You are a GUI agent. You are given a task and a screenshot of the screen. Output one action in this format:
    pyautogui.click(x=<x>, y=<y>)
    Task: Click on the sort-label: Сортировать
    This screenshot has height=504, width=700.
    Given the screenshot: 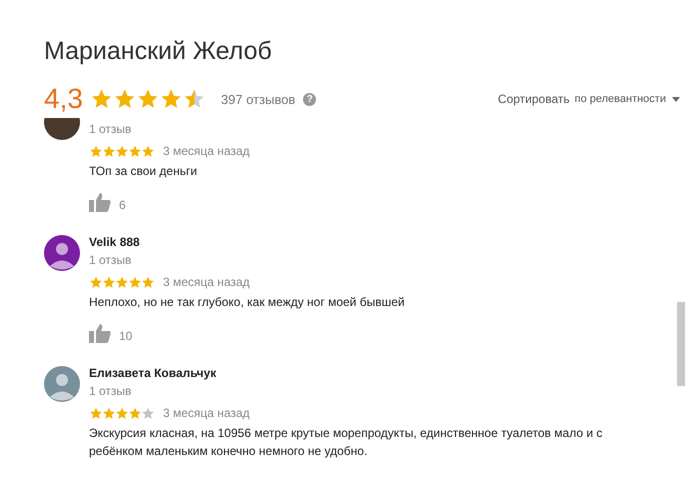 What is the action you would take?
    pyautogui.click(x=534, y=99)
    